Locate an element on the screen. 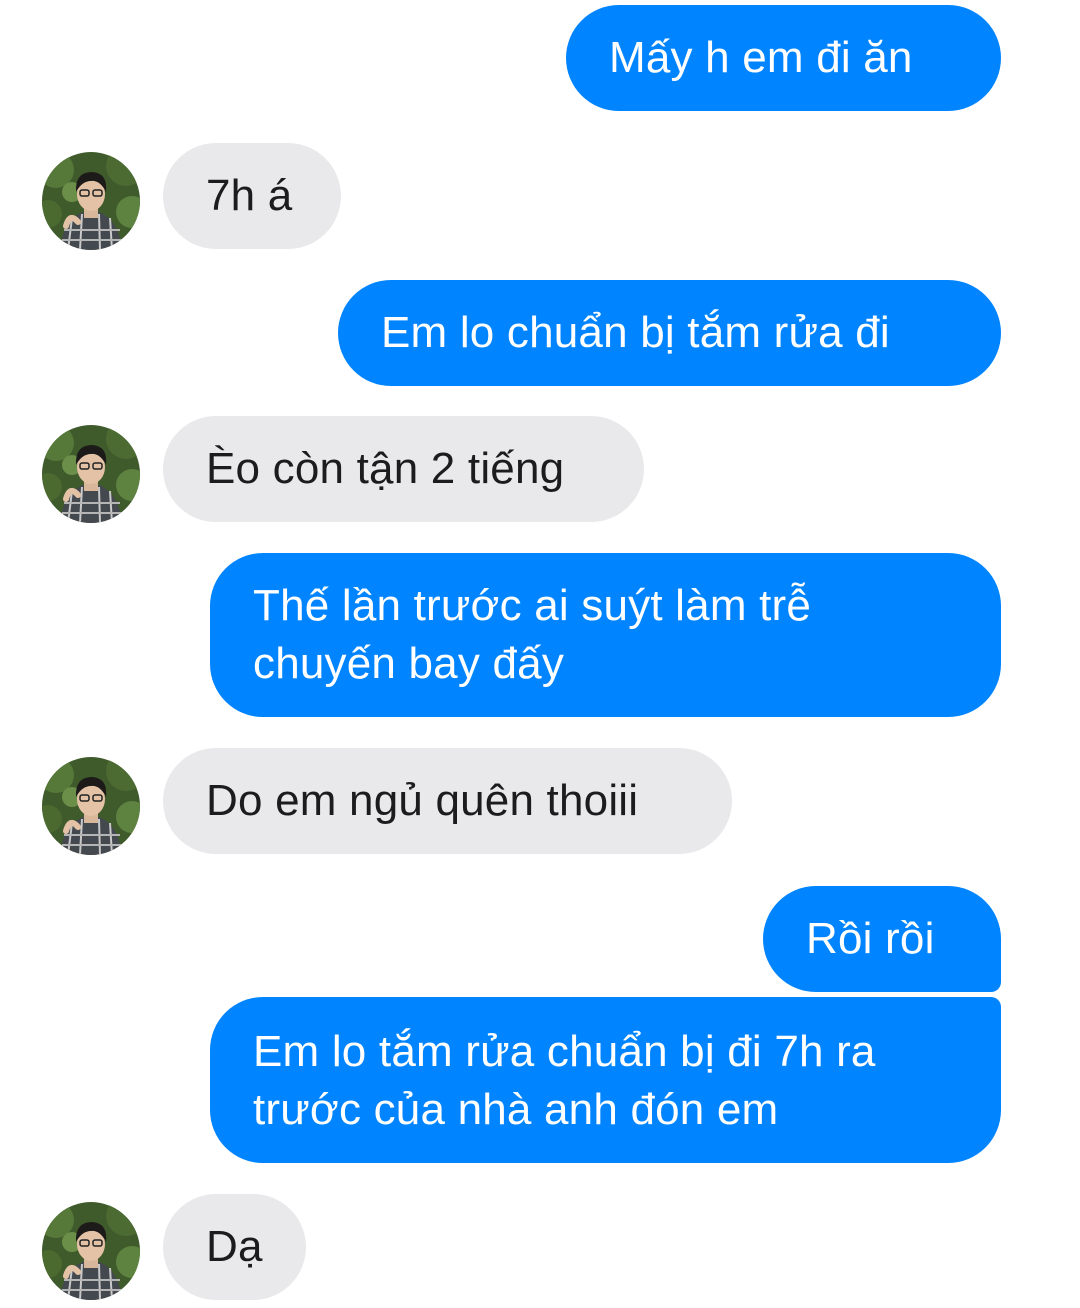 The width and height of the screenshot is (1080, 1308). message-bubble-outgoing: Em lo chuẩn bị tắm rửa đi is located at coordinates (669, 333).